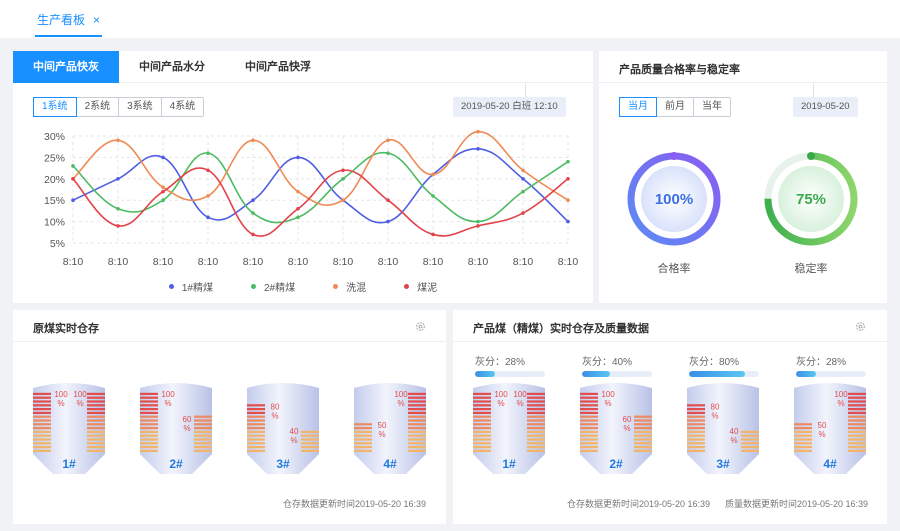 The height and width of the screenshot is (531, 900). I want to click on legend-item-2: 2#精煤, so click(273, 286).